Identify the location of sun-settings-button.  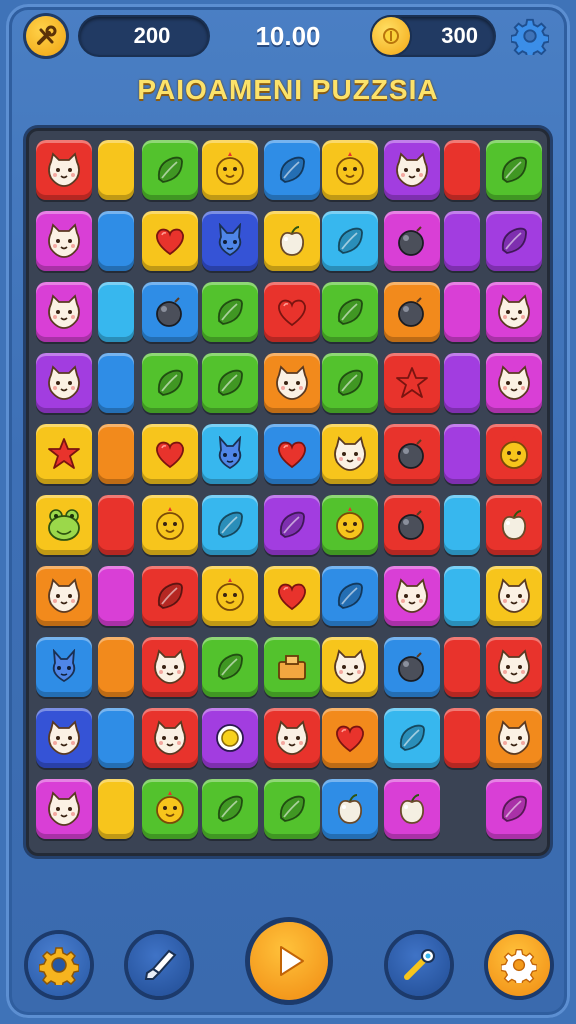
(59, 965).